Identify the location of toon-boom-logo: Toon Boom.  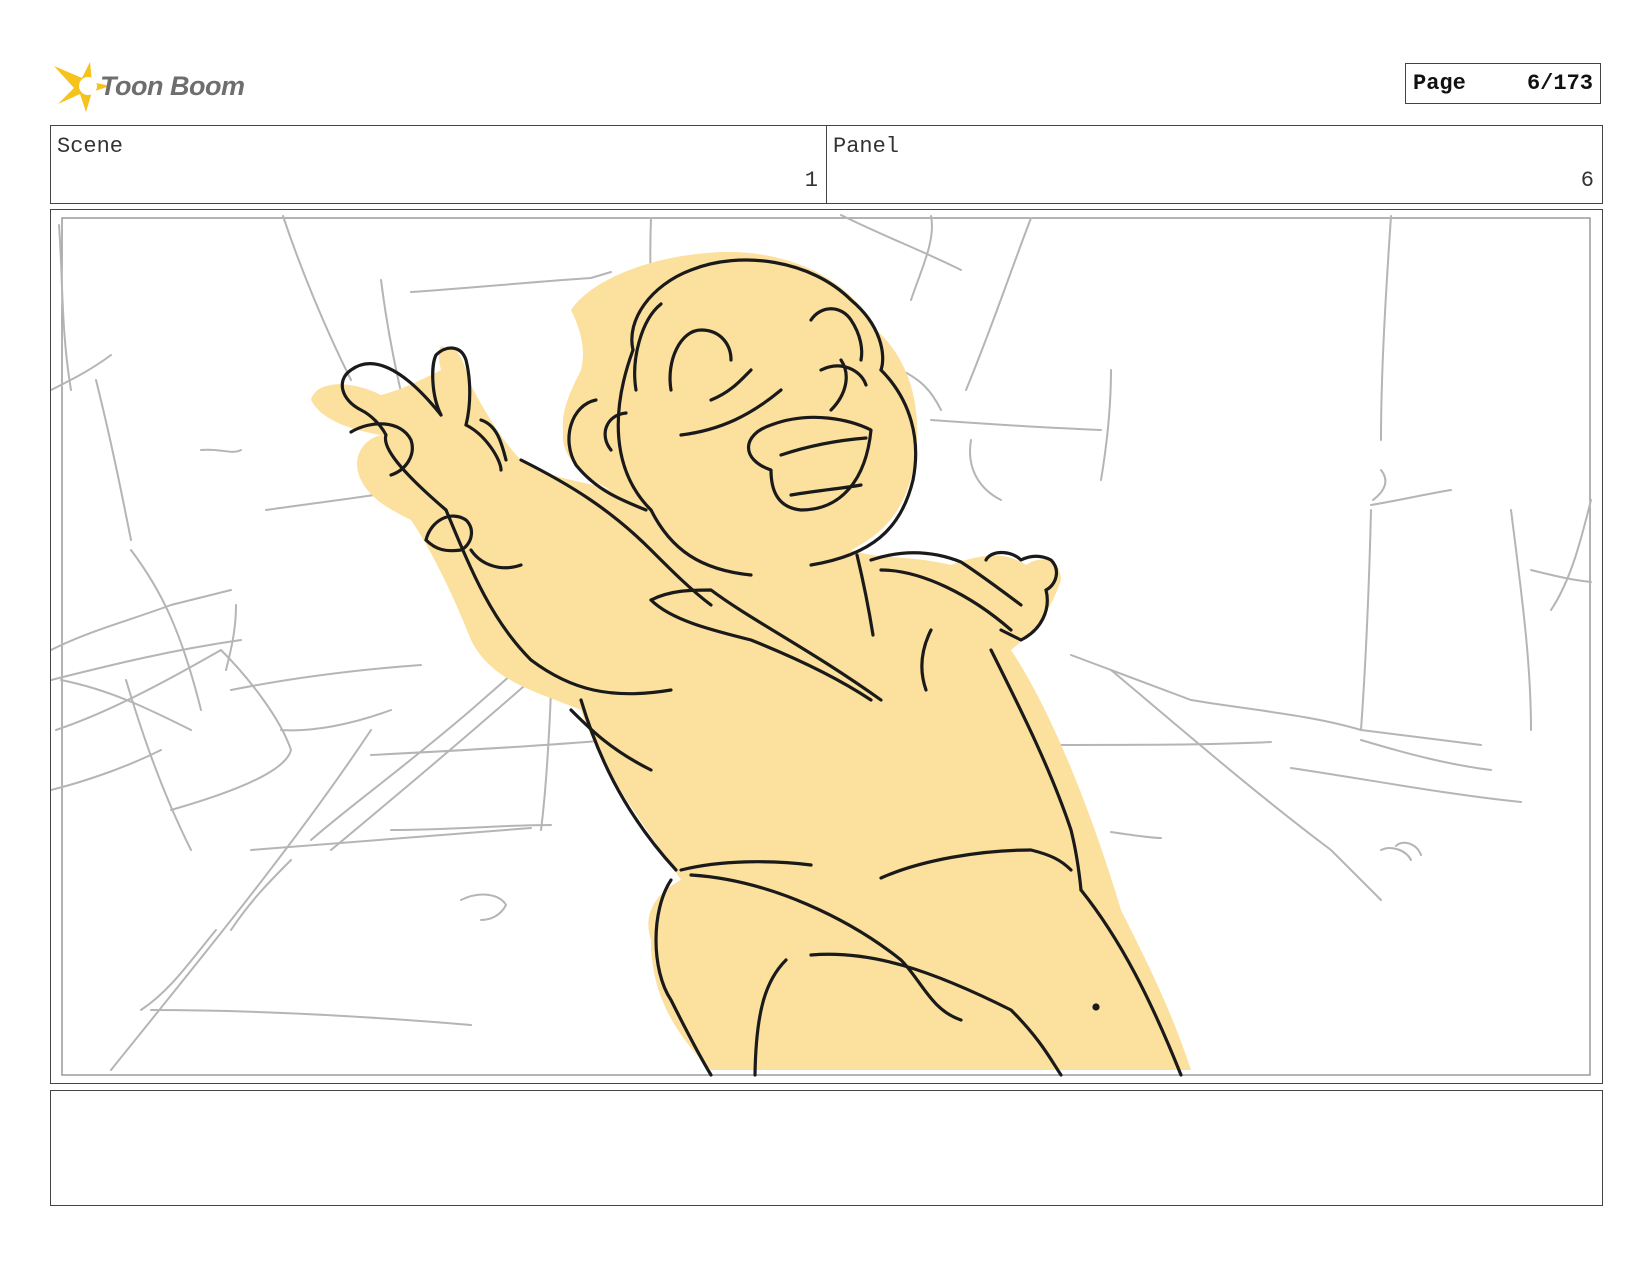
(157, 86).